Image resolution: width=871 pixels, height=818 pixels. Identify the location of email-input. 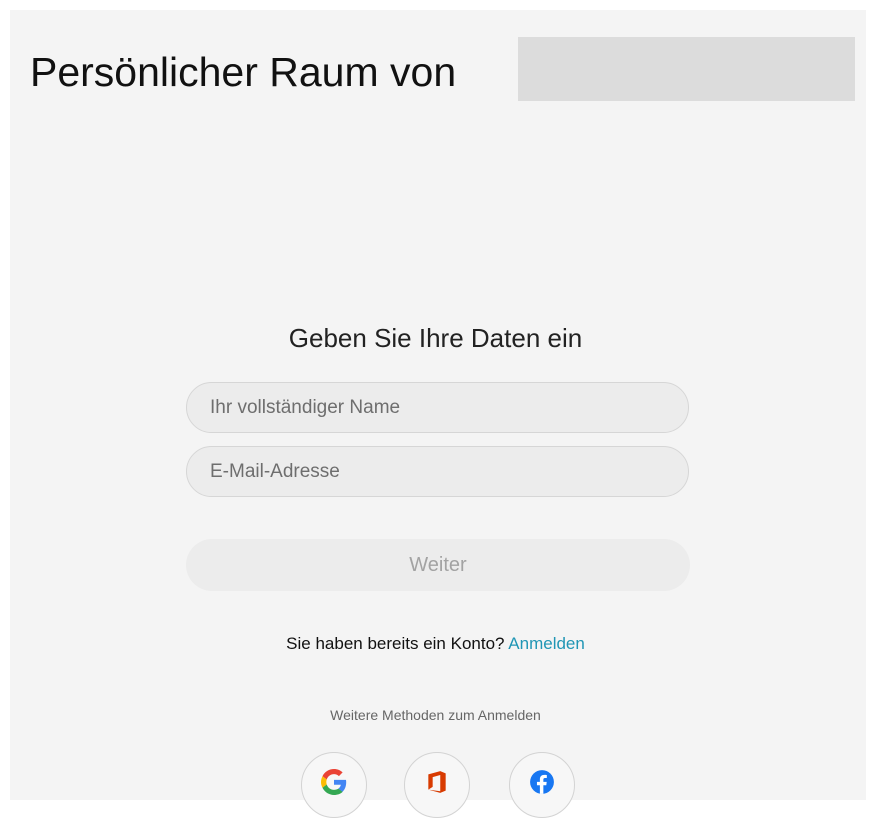
(437, 471).